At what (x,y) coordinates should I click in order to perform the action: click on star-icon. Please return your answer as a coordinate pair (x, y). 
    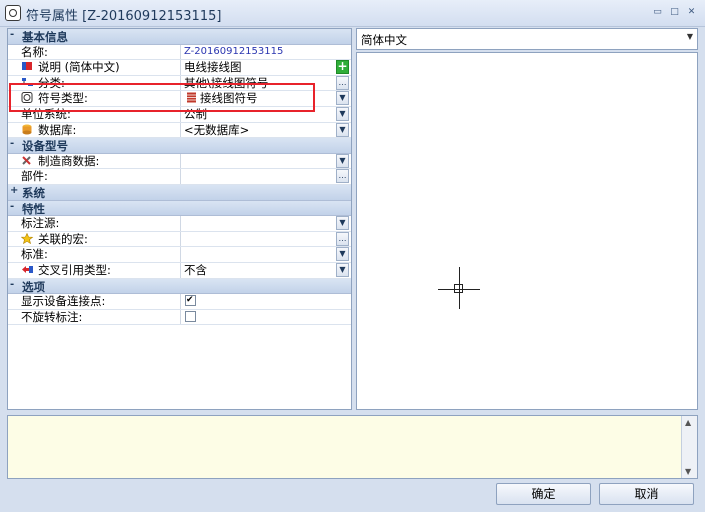
    Looking at the image, I should click on (27, 238).